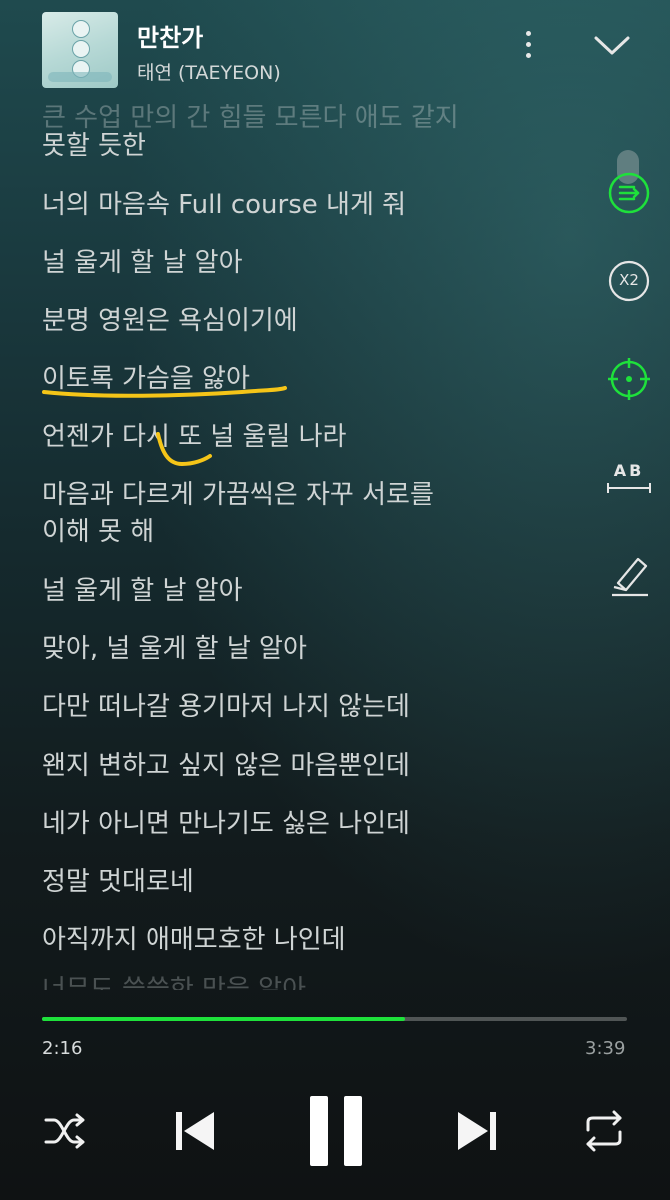 This screenshot has height=1200, width=670. I want to click on song-title: 만찬가, so click(170, 35).